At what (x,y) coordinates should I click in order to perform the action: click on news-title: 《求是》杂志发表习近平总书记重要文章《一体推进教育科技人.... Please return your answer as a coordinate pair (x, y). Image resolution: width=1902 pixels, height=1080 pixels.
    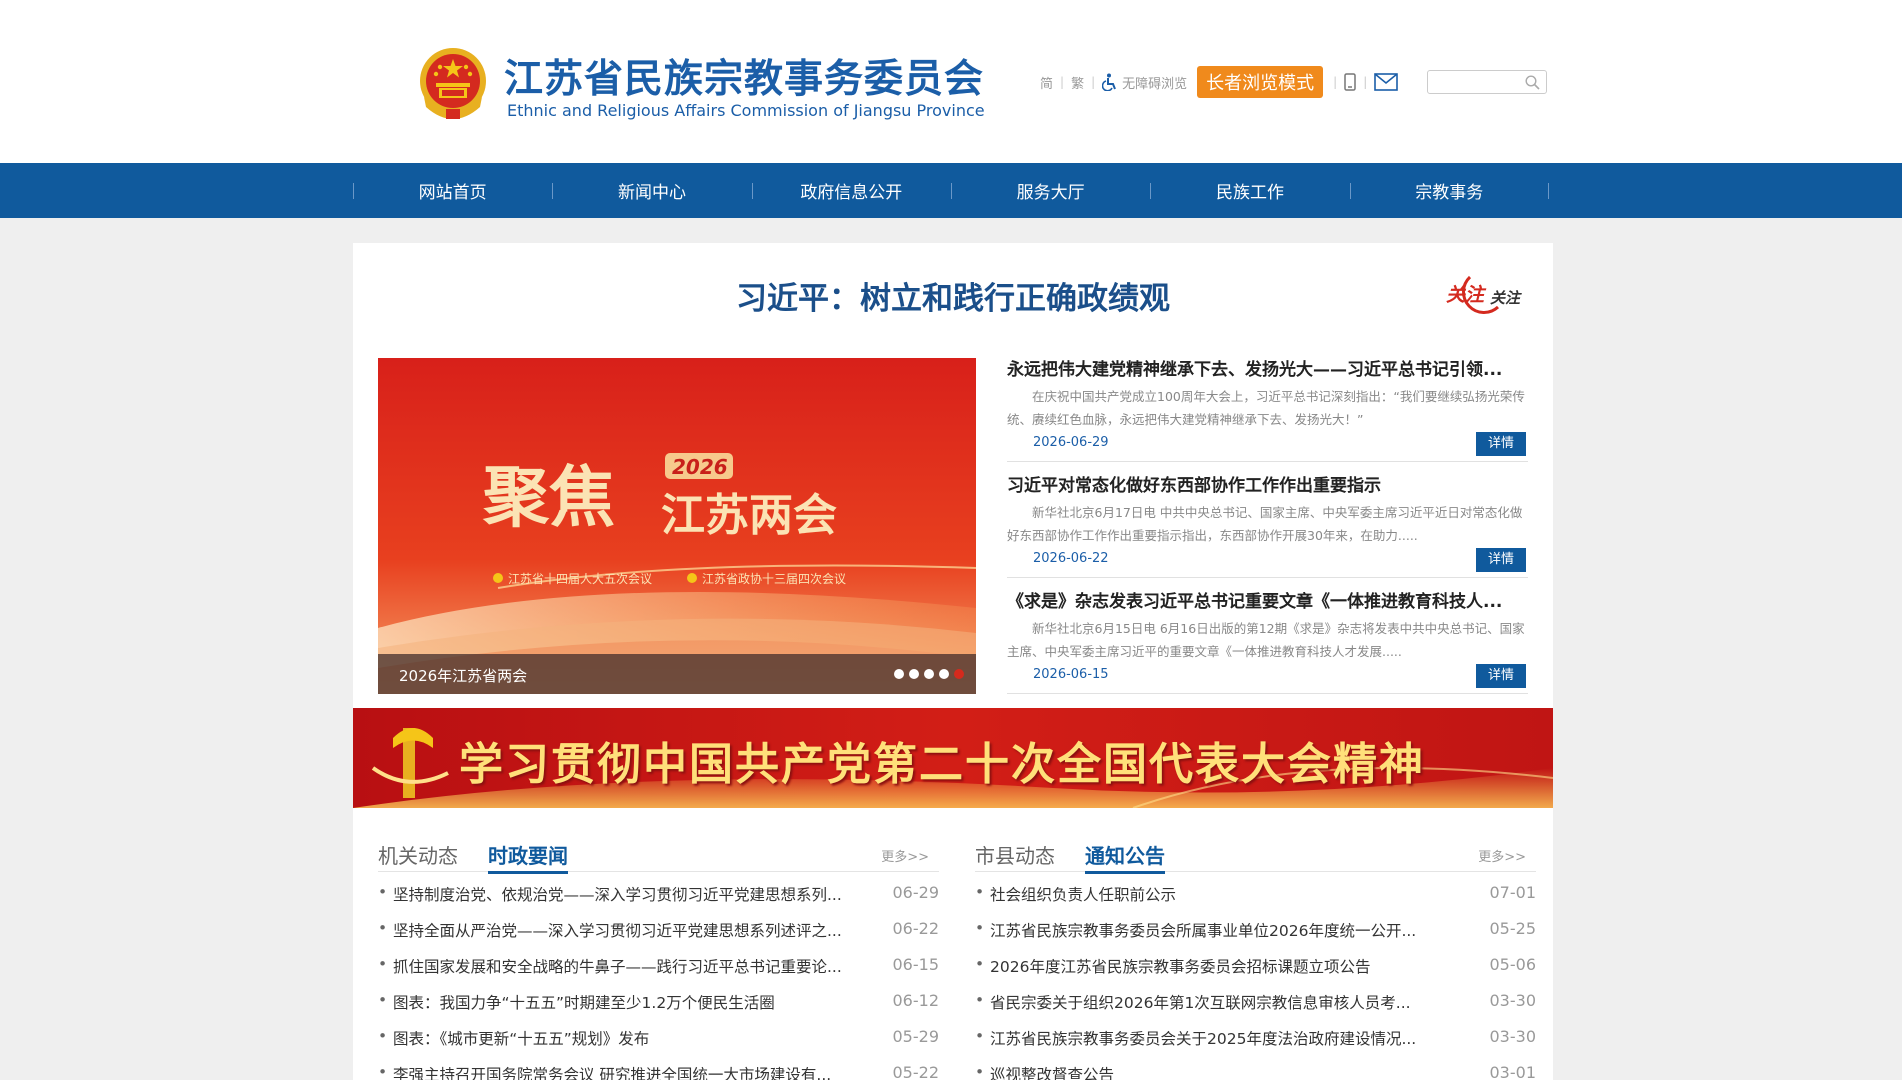
    Looking at the image, I should click on (1267, 599).